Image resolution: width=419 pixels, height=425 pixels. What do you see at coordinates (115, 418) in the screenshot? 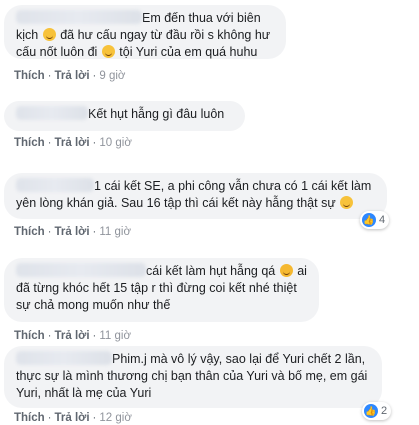
I see `timestamp: 12 giờ` at bounding box center [115, 418].